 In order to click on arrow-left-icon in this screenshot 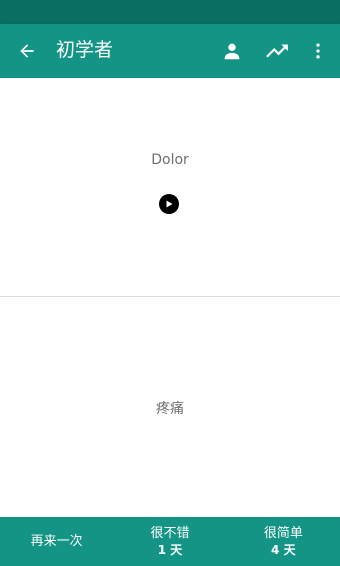, I will do `click(27, 51)`.